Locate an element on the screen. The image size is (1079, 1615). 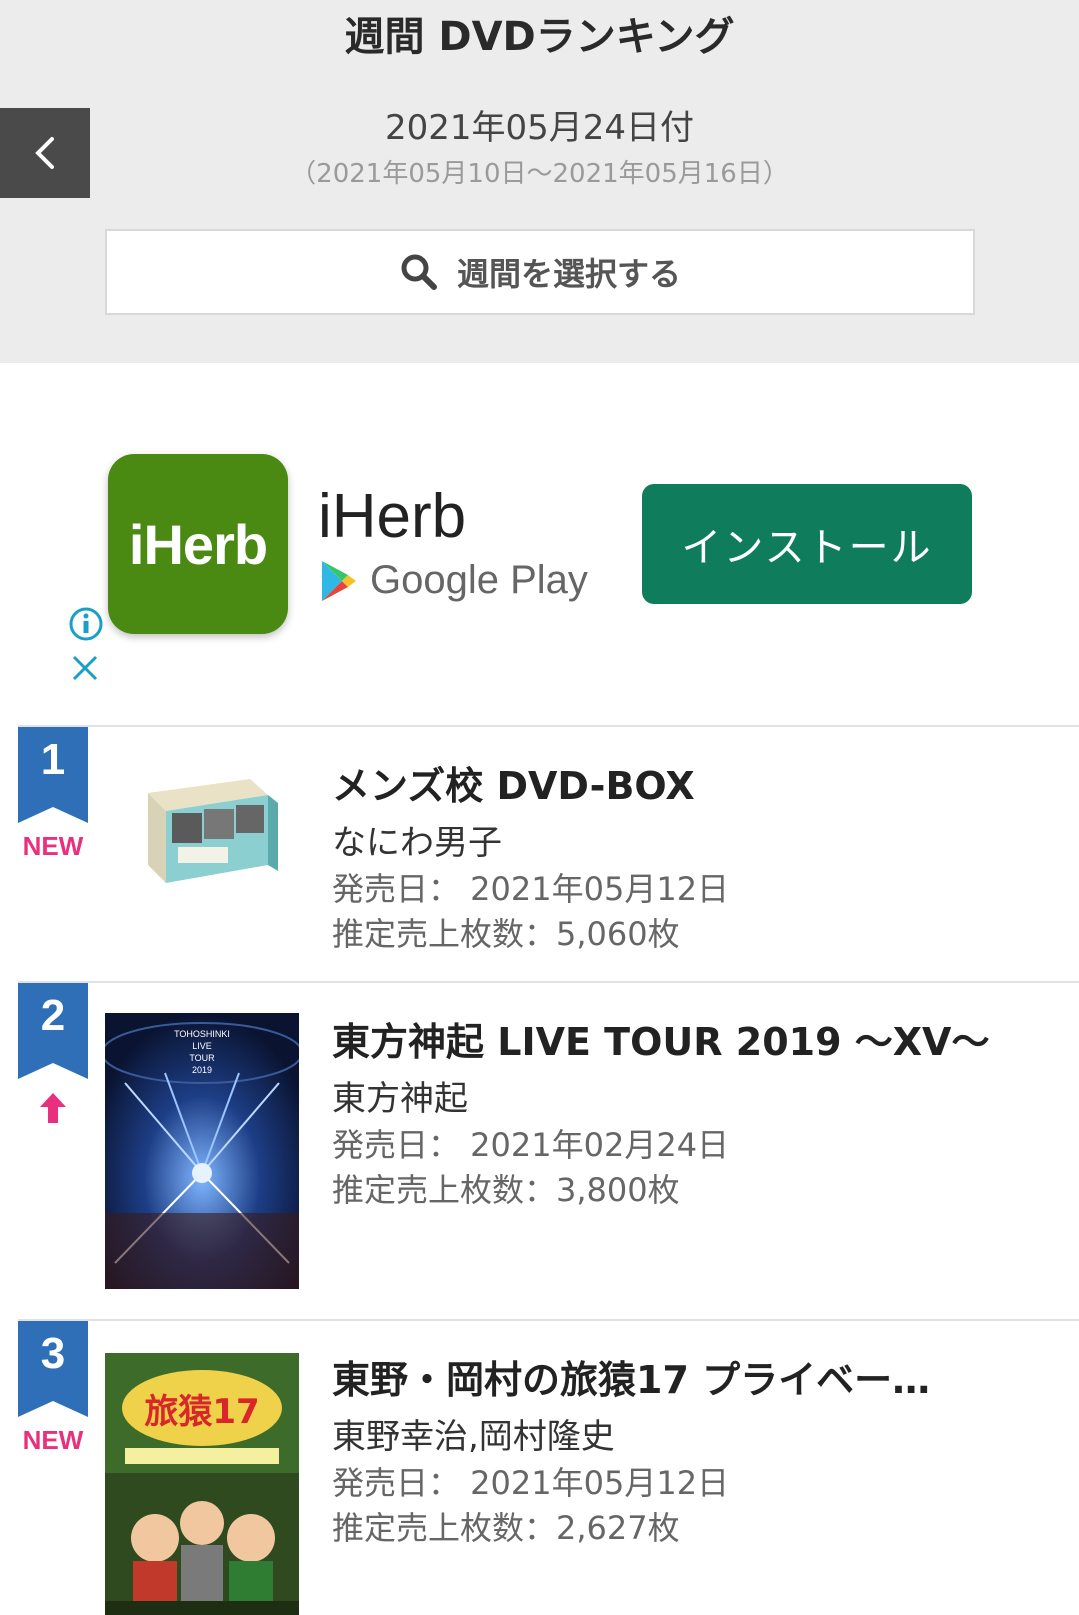
iherb-app-icon: iHerb is located at coordinates (198, 544).